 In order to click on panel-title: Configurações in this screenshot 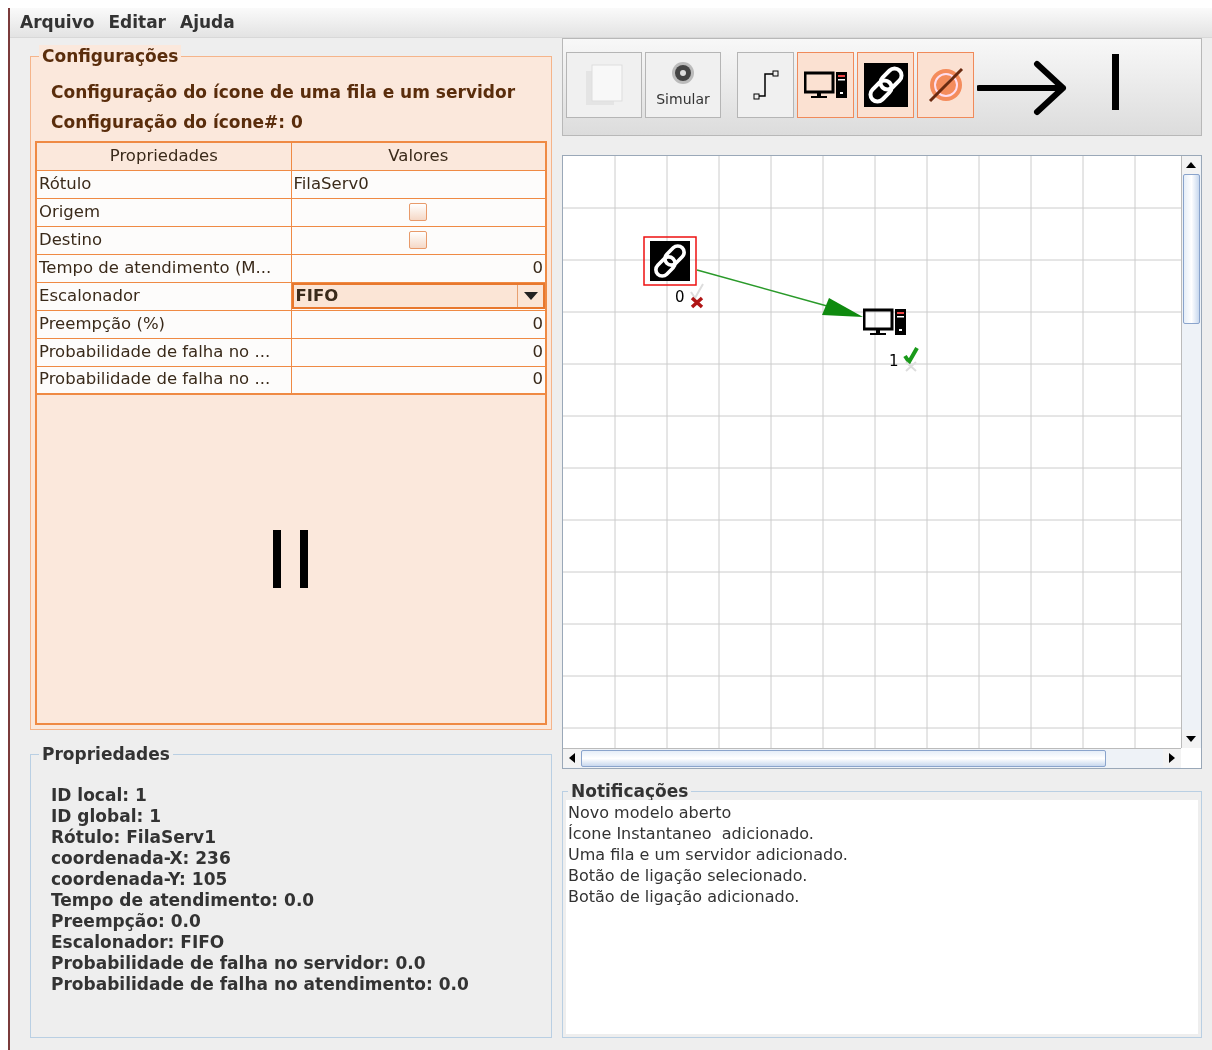, I will do `click(110, 56)`.